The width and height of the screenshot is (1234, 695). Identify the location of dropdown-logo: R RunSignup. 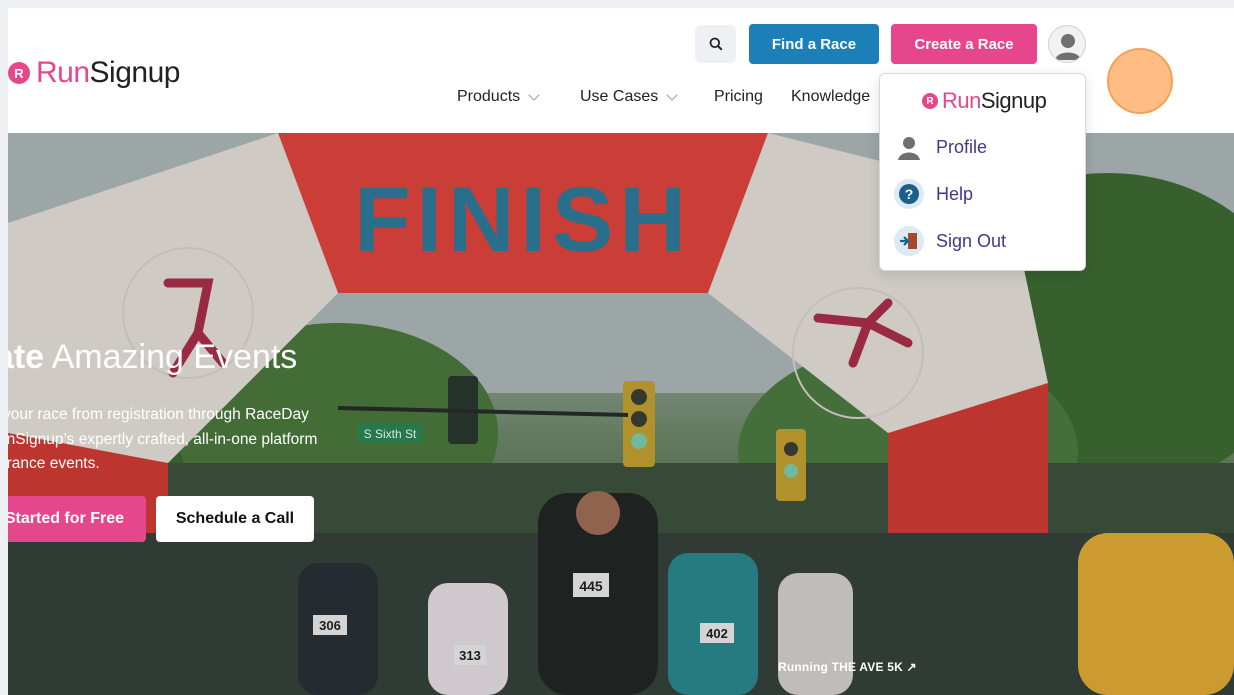
(984, 101).